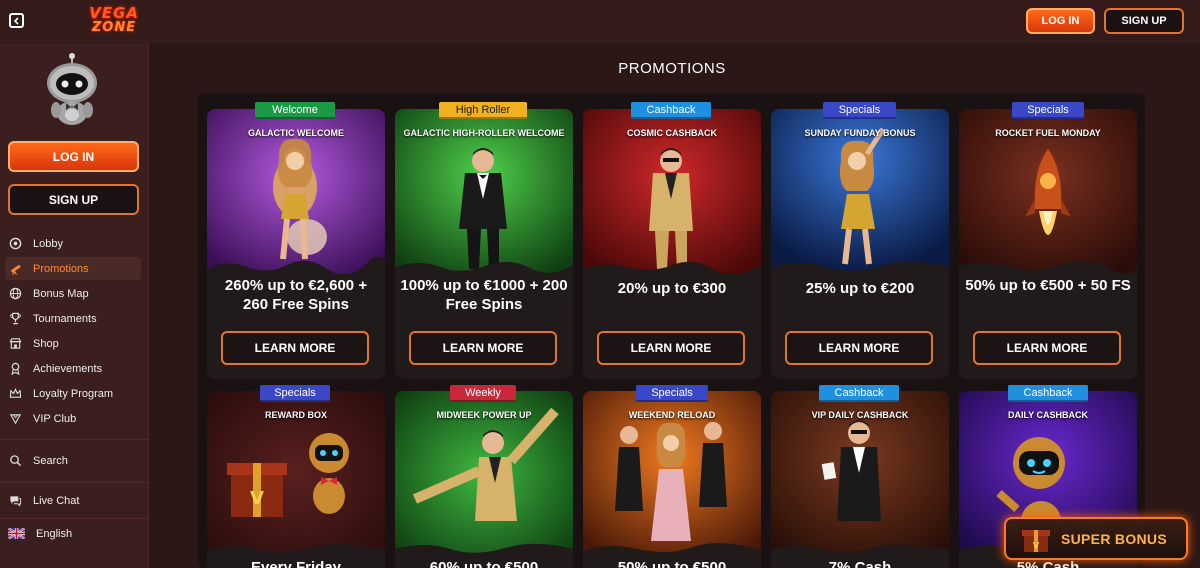  What do you see at coordinates (672, 415) in the screenshot?
I see `promo-title: WEEKEND RELOAD` at bounding box center [672, 415].